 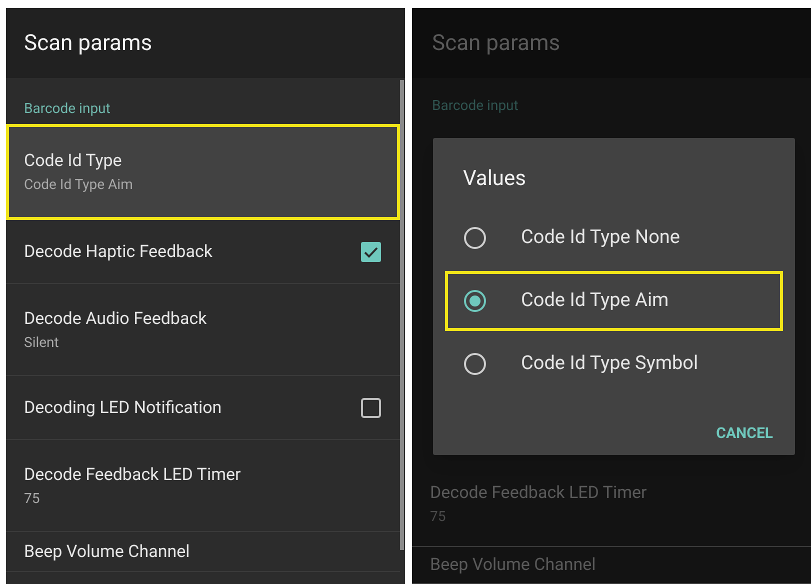 I want to click on radio-option: Code Id Type Symbol, so click(x=614, y=364).